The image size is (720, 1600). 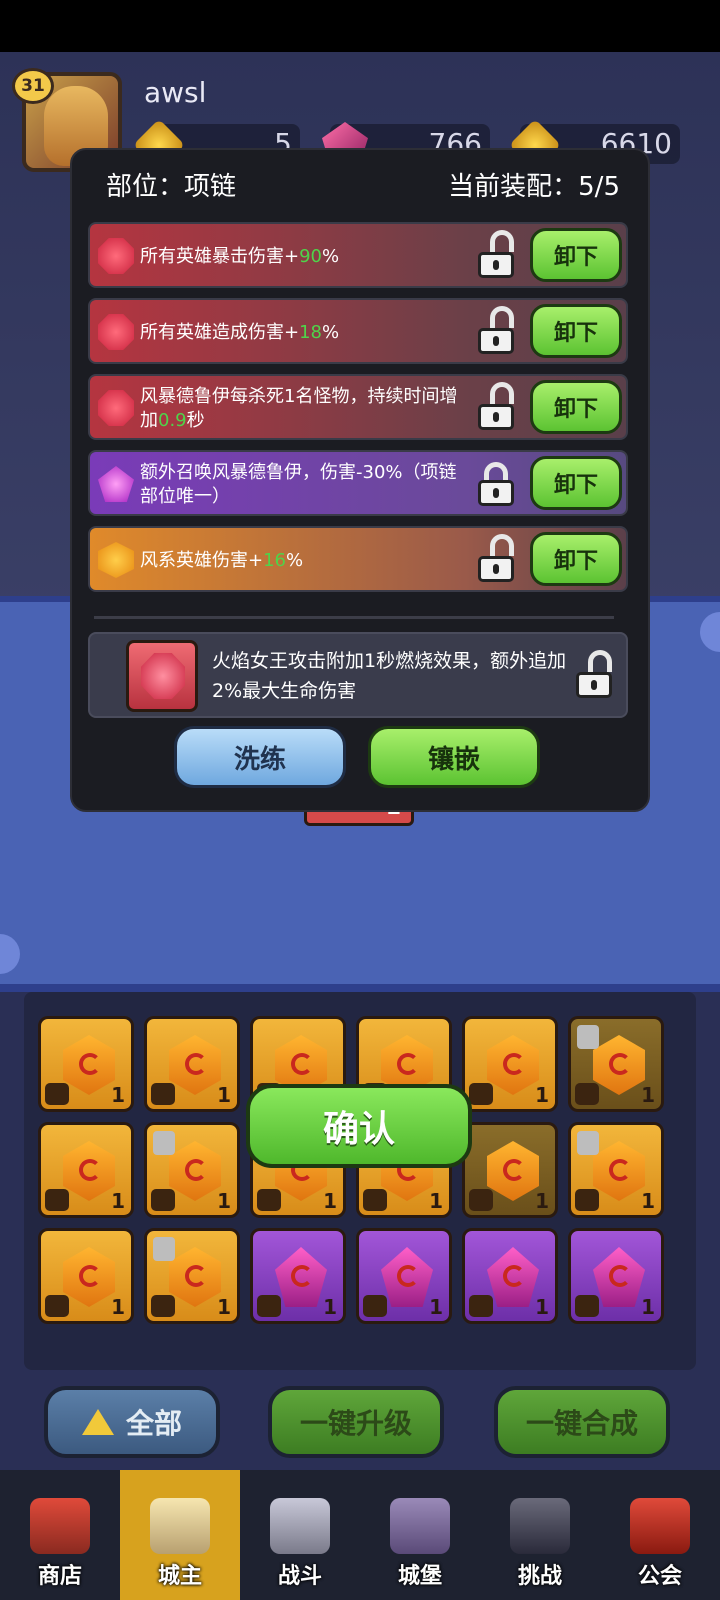 What do you see at coordinates (660, 1535) in the screenshot?
I see `nav-guild: 公会` at bounding box center [660, 1535].